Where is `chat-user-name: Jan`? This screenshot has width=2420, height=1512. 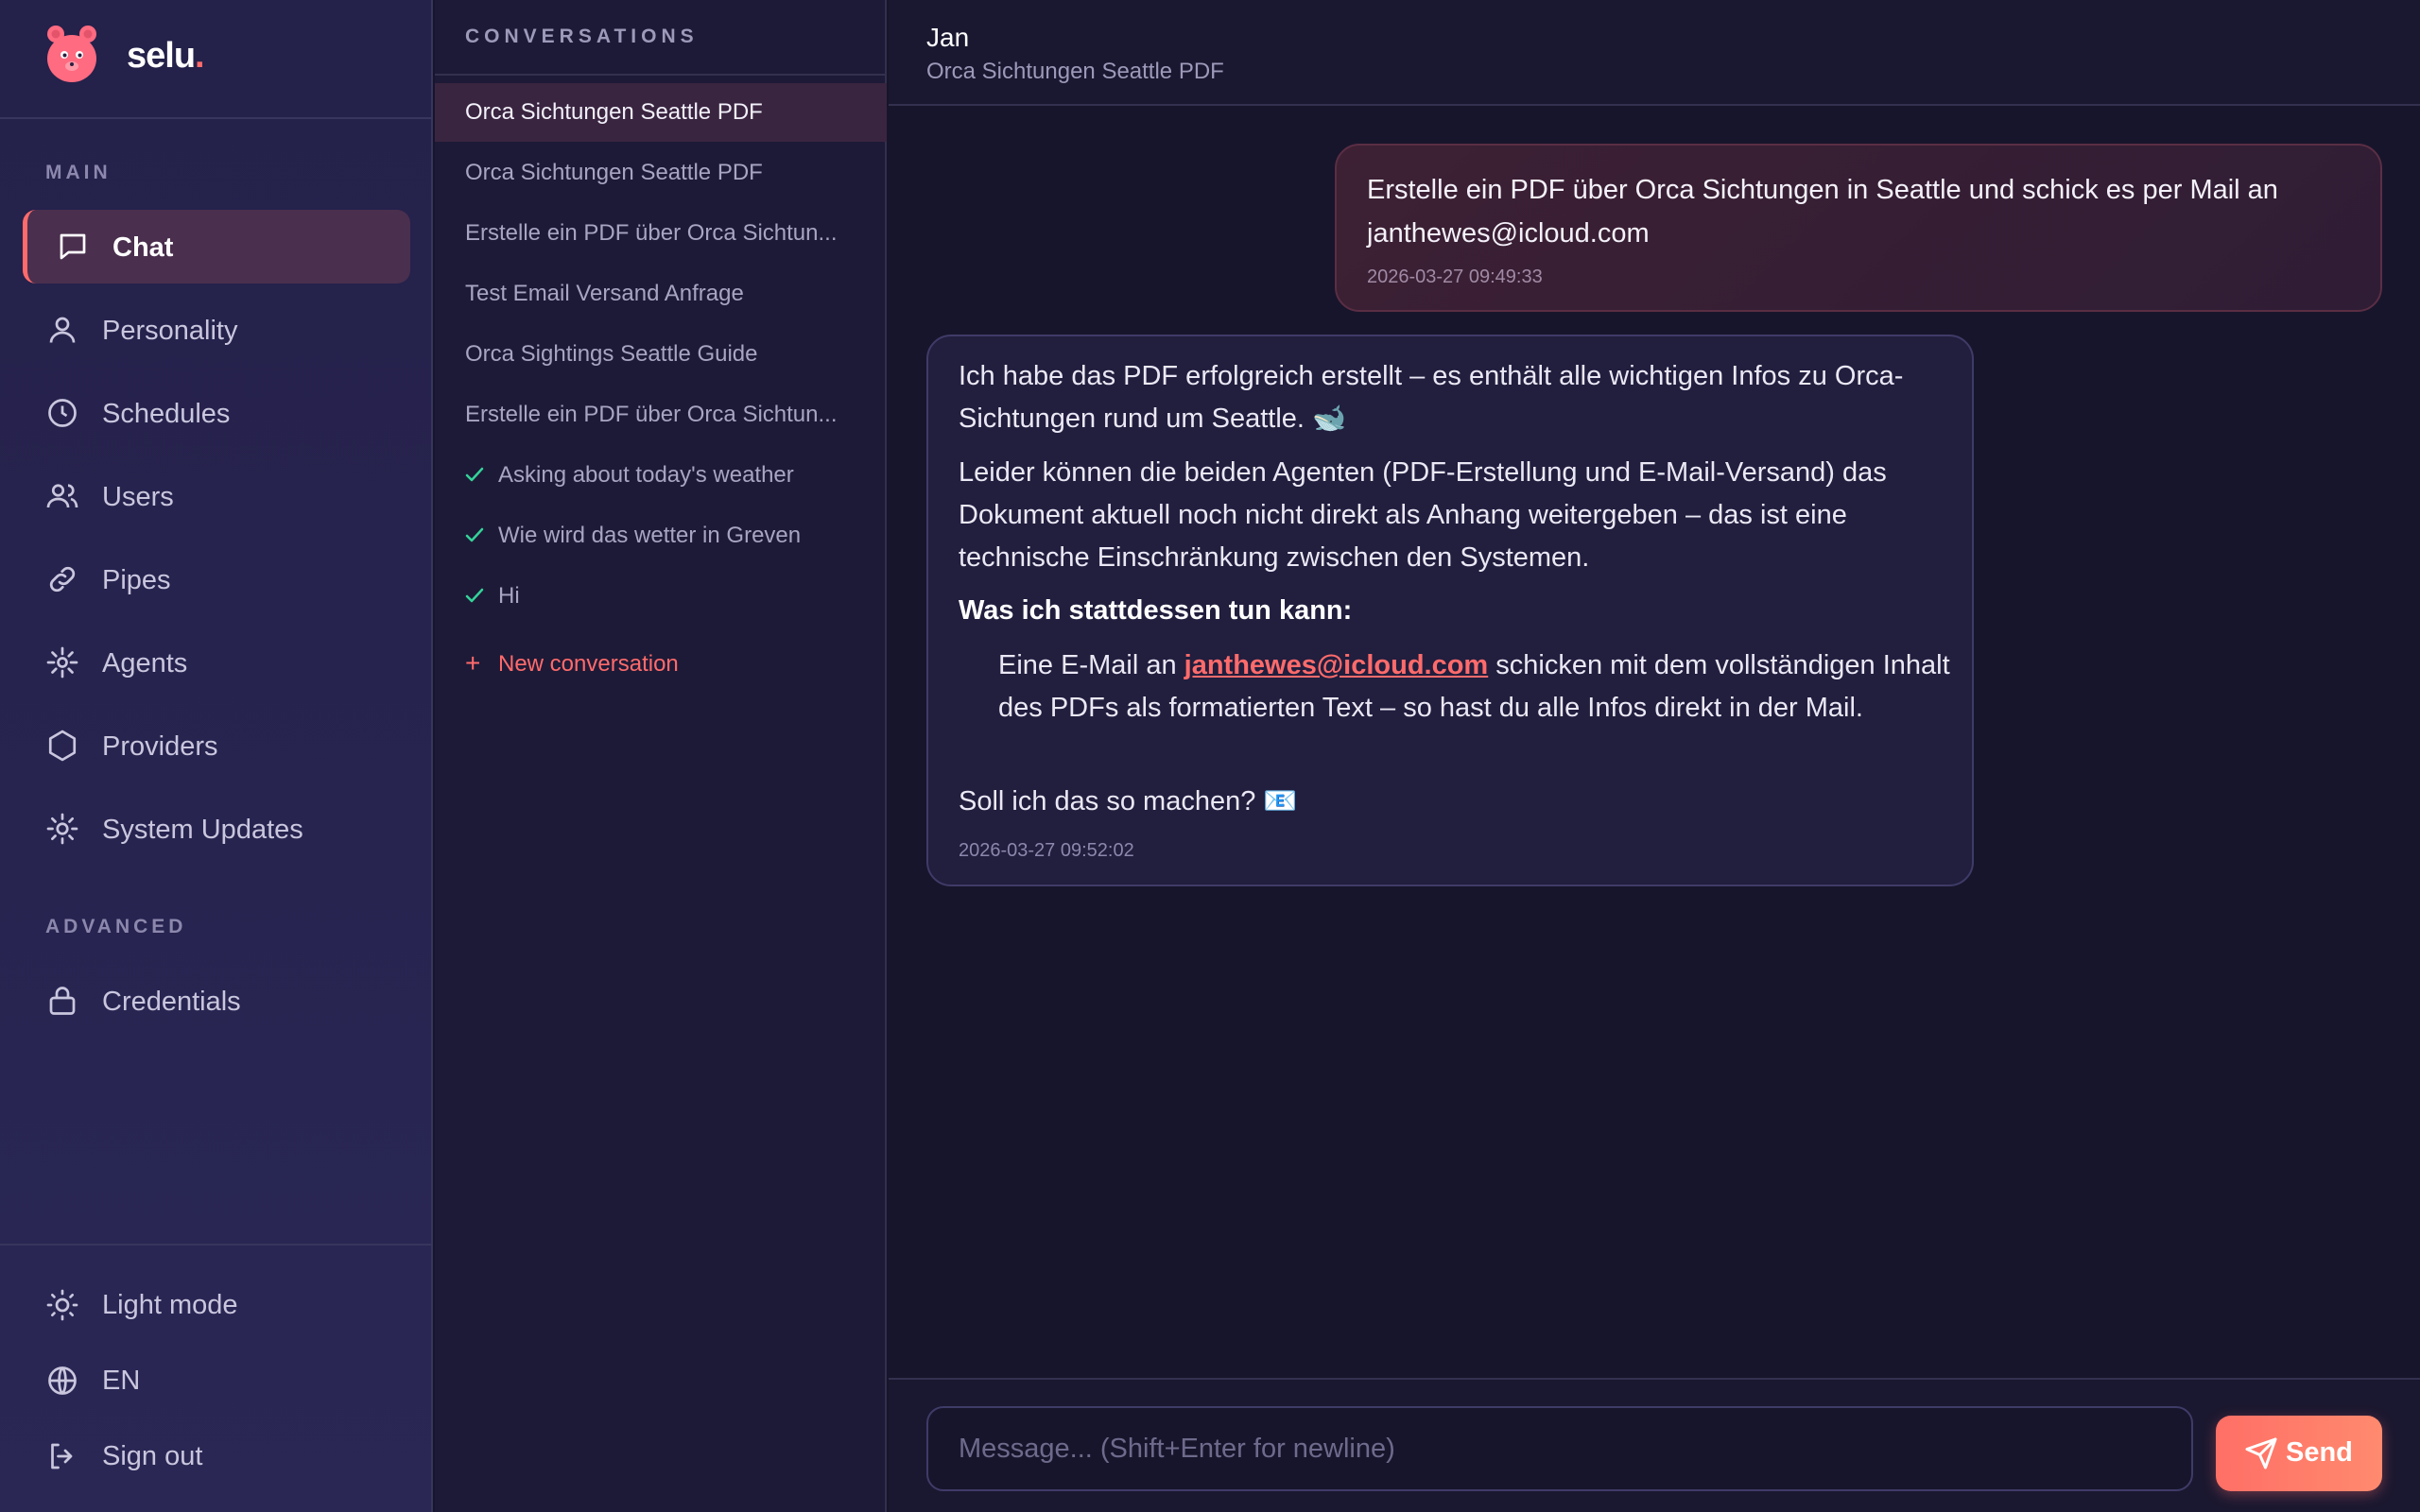 chat-user-name: Jan is located at coordinates (948, 37).